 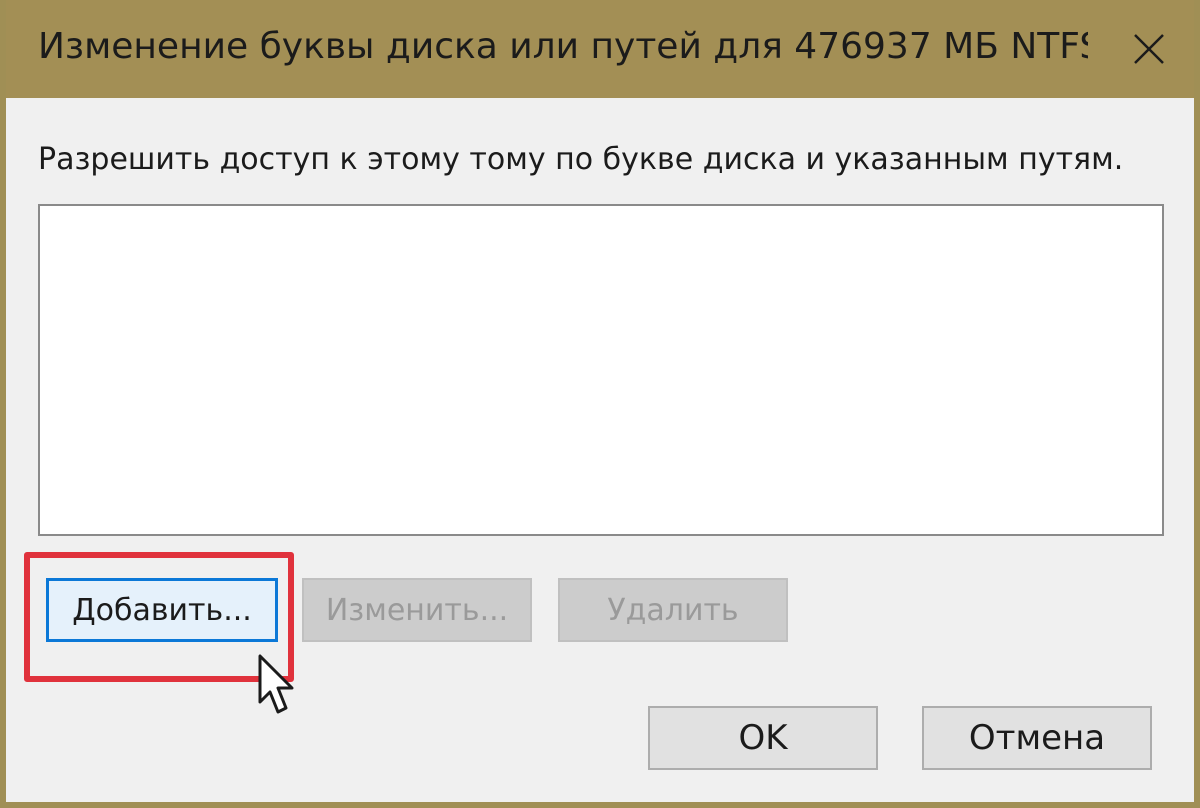 What do you see at coordinates (1037, 738) in the screenshot?
I see `cancel-button: Отмена` at bounding box center [1037, 738].